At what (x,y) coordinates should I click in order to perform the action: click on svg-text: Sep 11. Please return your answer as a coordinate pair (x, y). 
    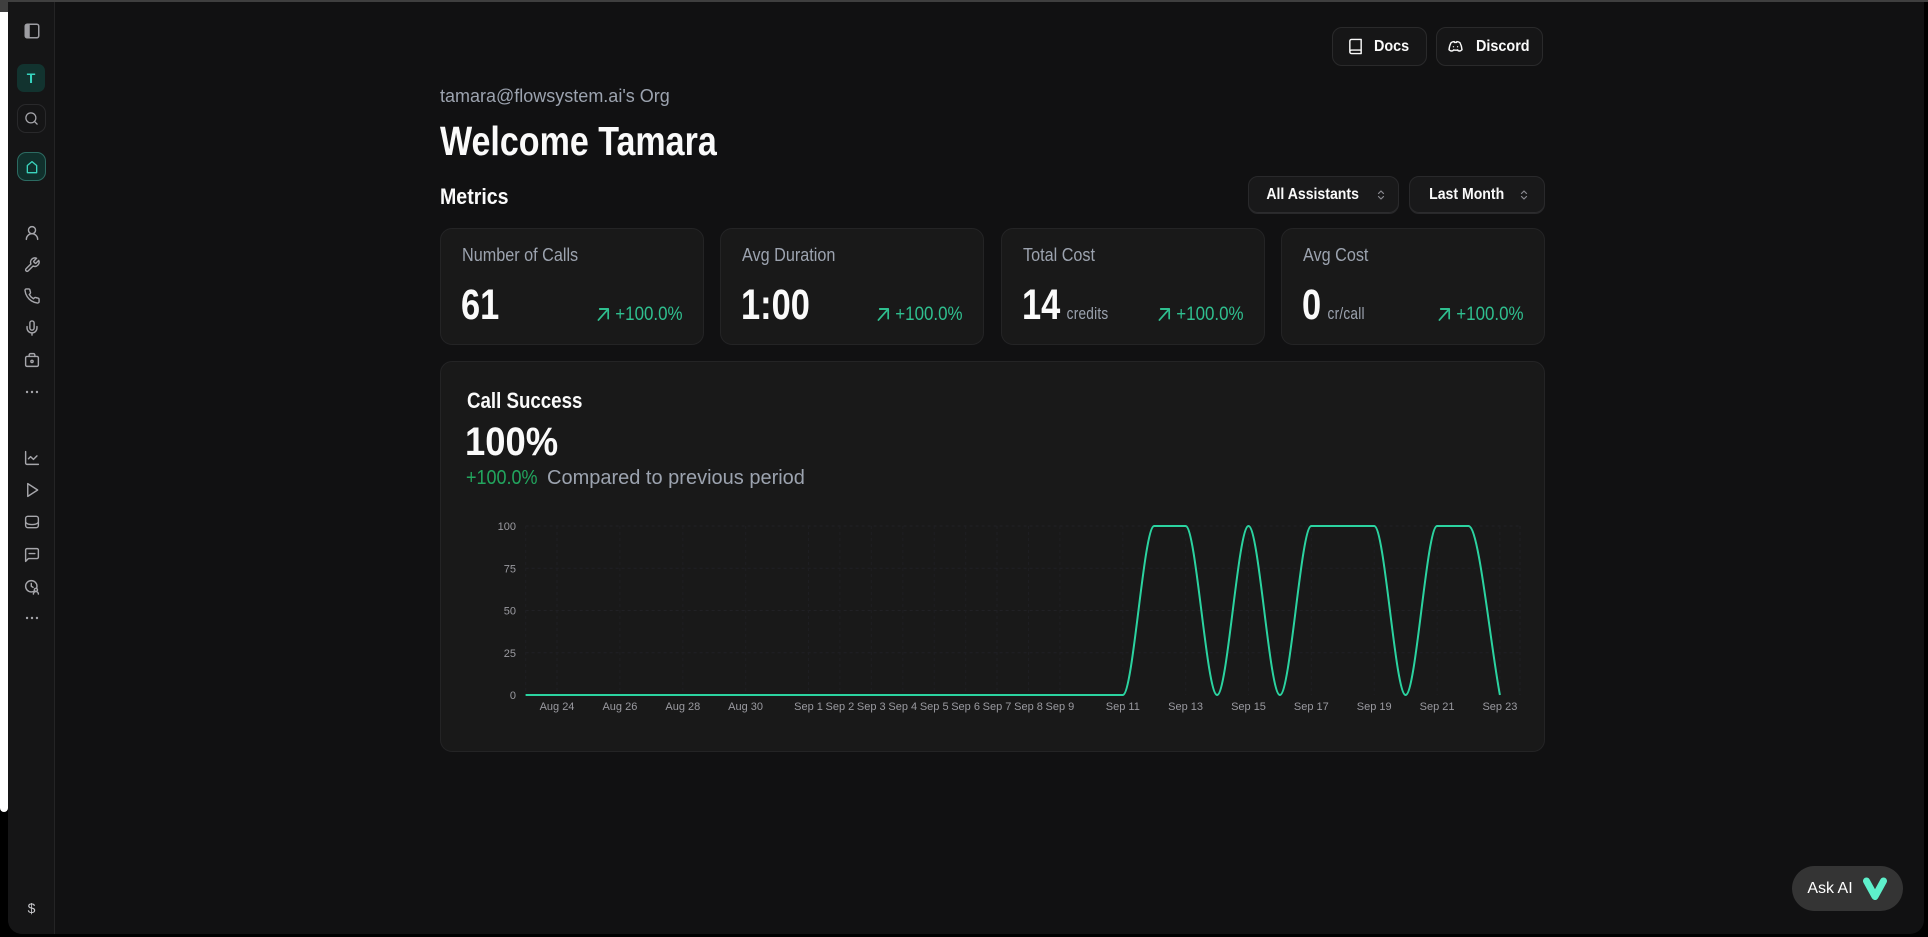
    Looking at the image, I should click on (1123, 707).